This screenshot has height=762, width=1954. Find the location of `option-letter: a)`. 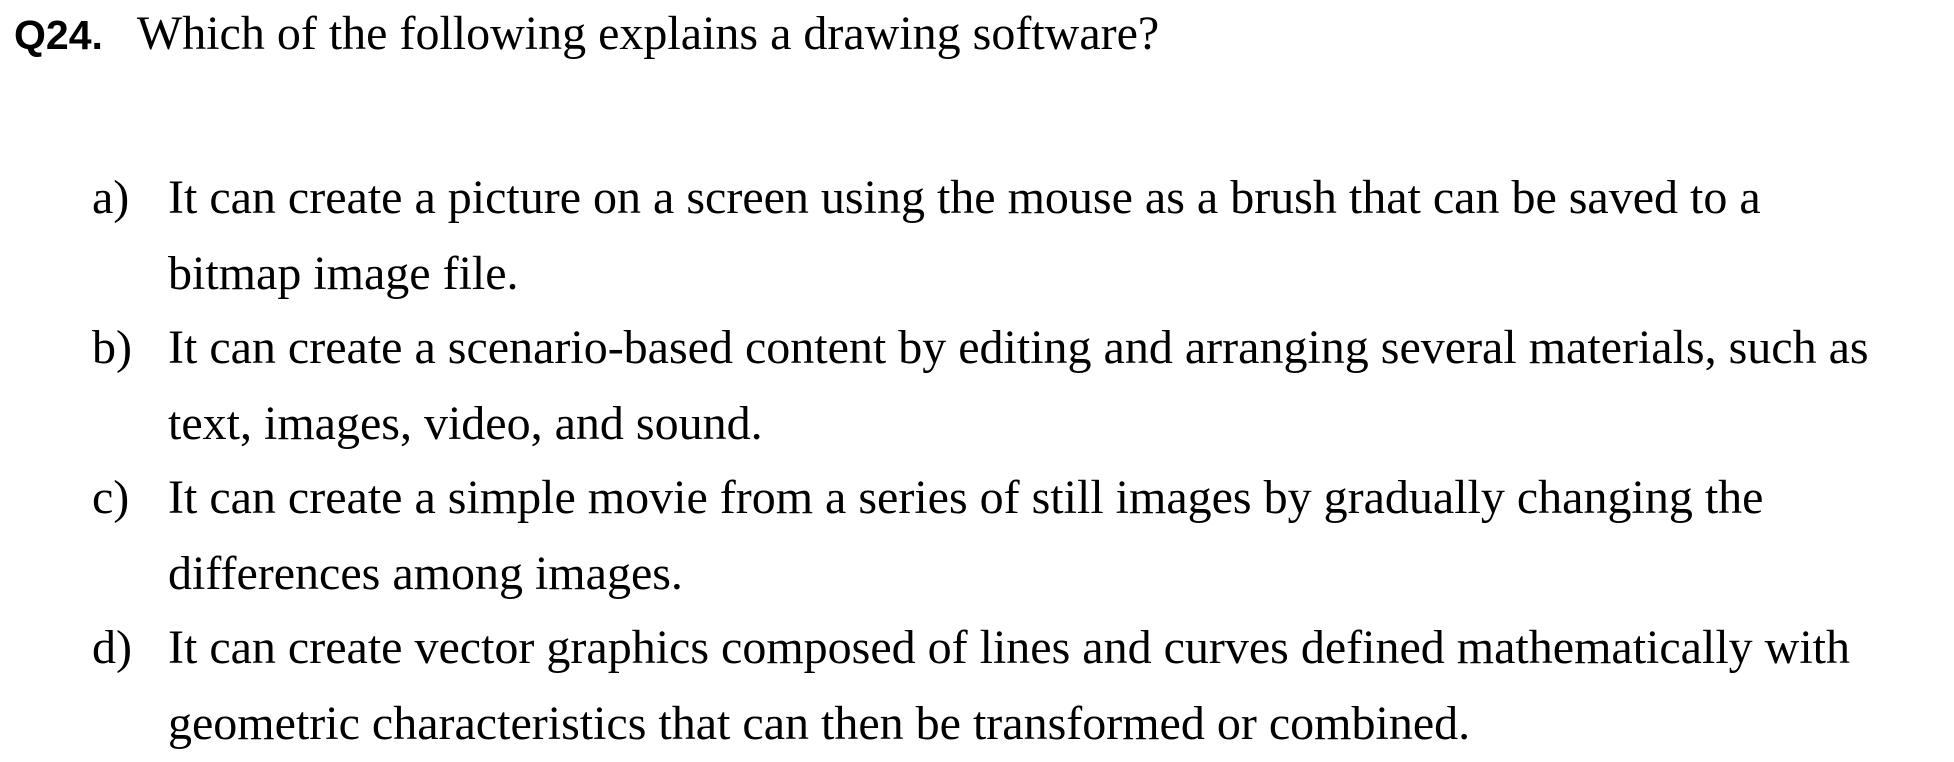

option-letter: a) is located at coordinates (111, 197).